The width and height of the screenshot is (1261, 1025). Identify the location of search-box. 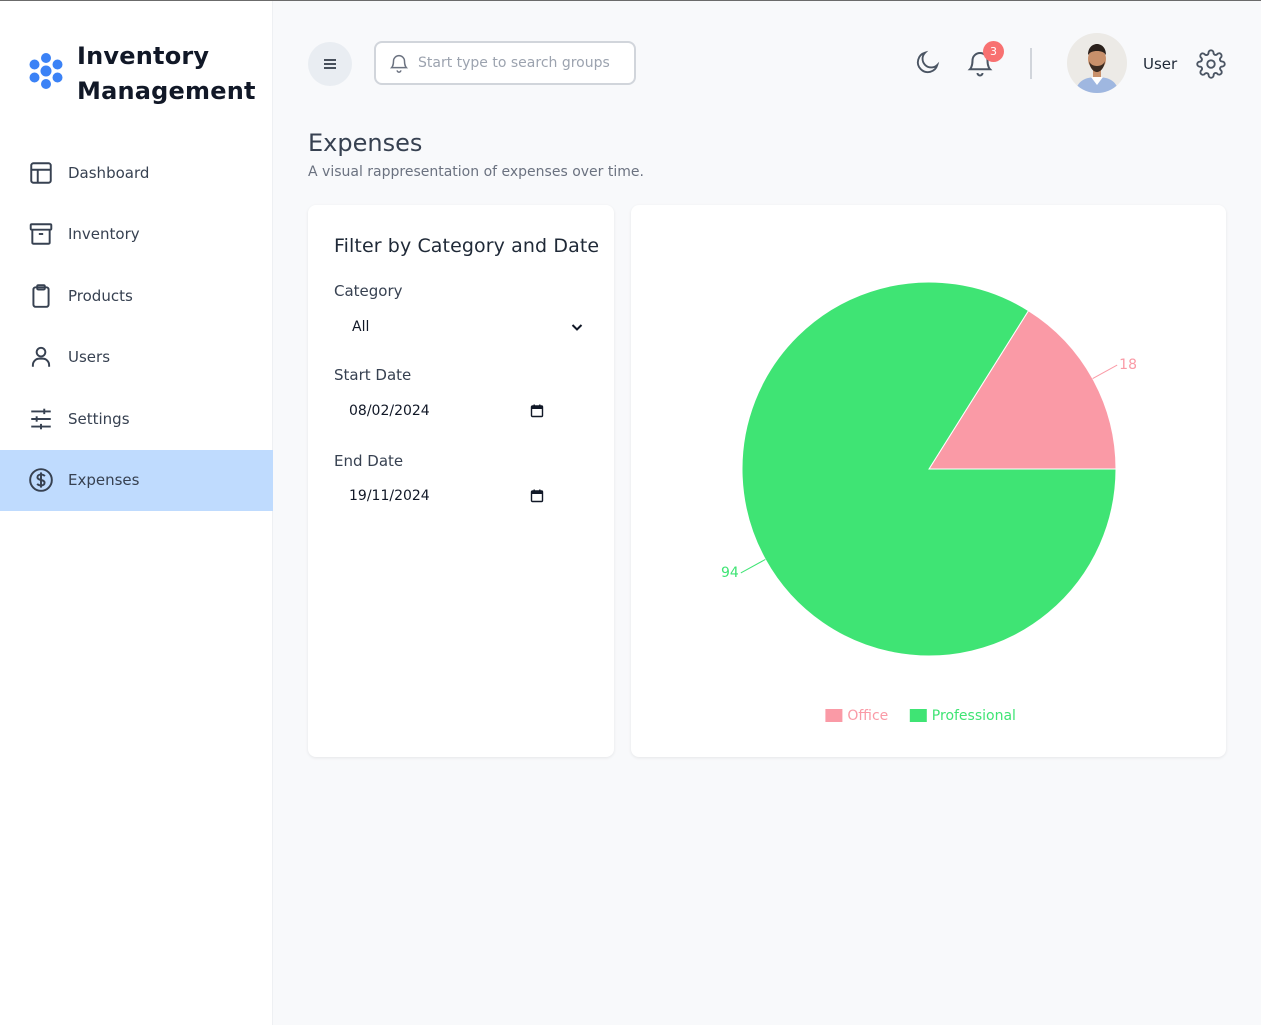
(505, 63).